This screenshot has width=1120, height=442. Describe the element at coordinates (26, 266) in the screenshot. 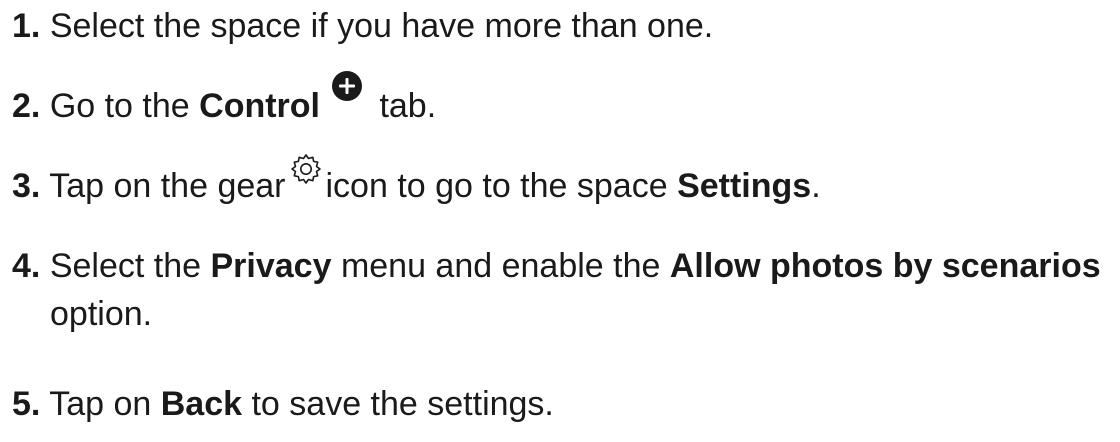

I see `step-number: 4.` at that location.